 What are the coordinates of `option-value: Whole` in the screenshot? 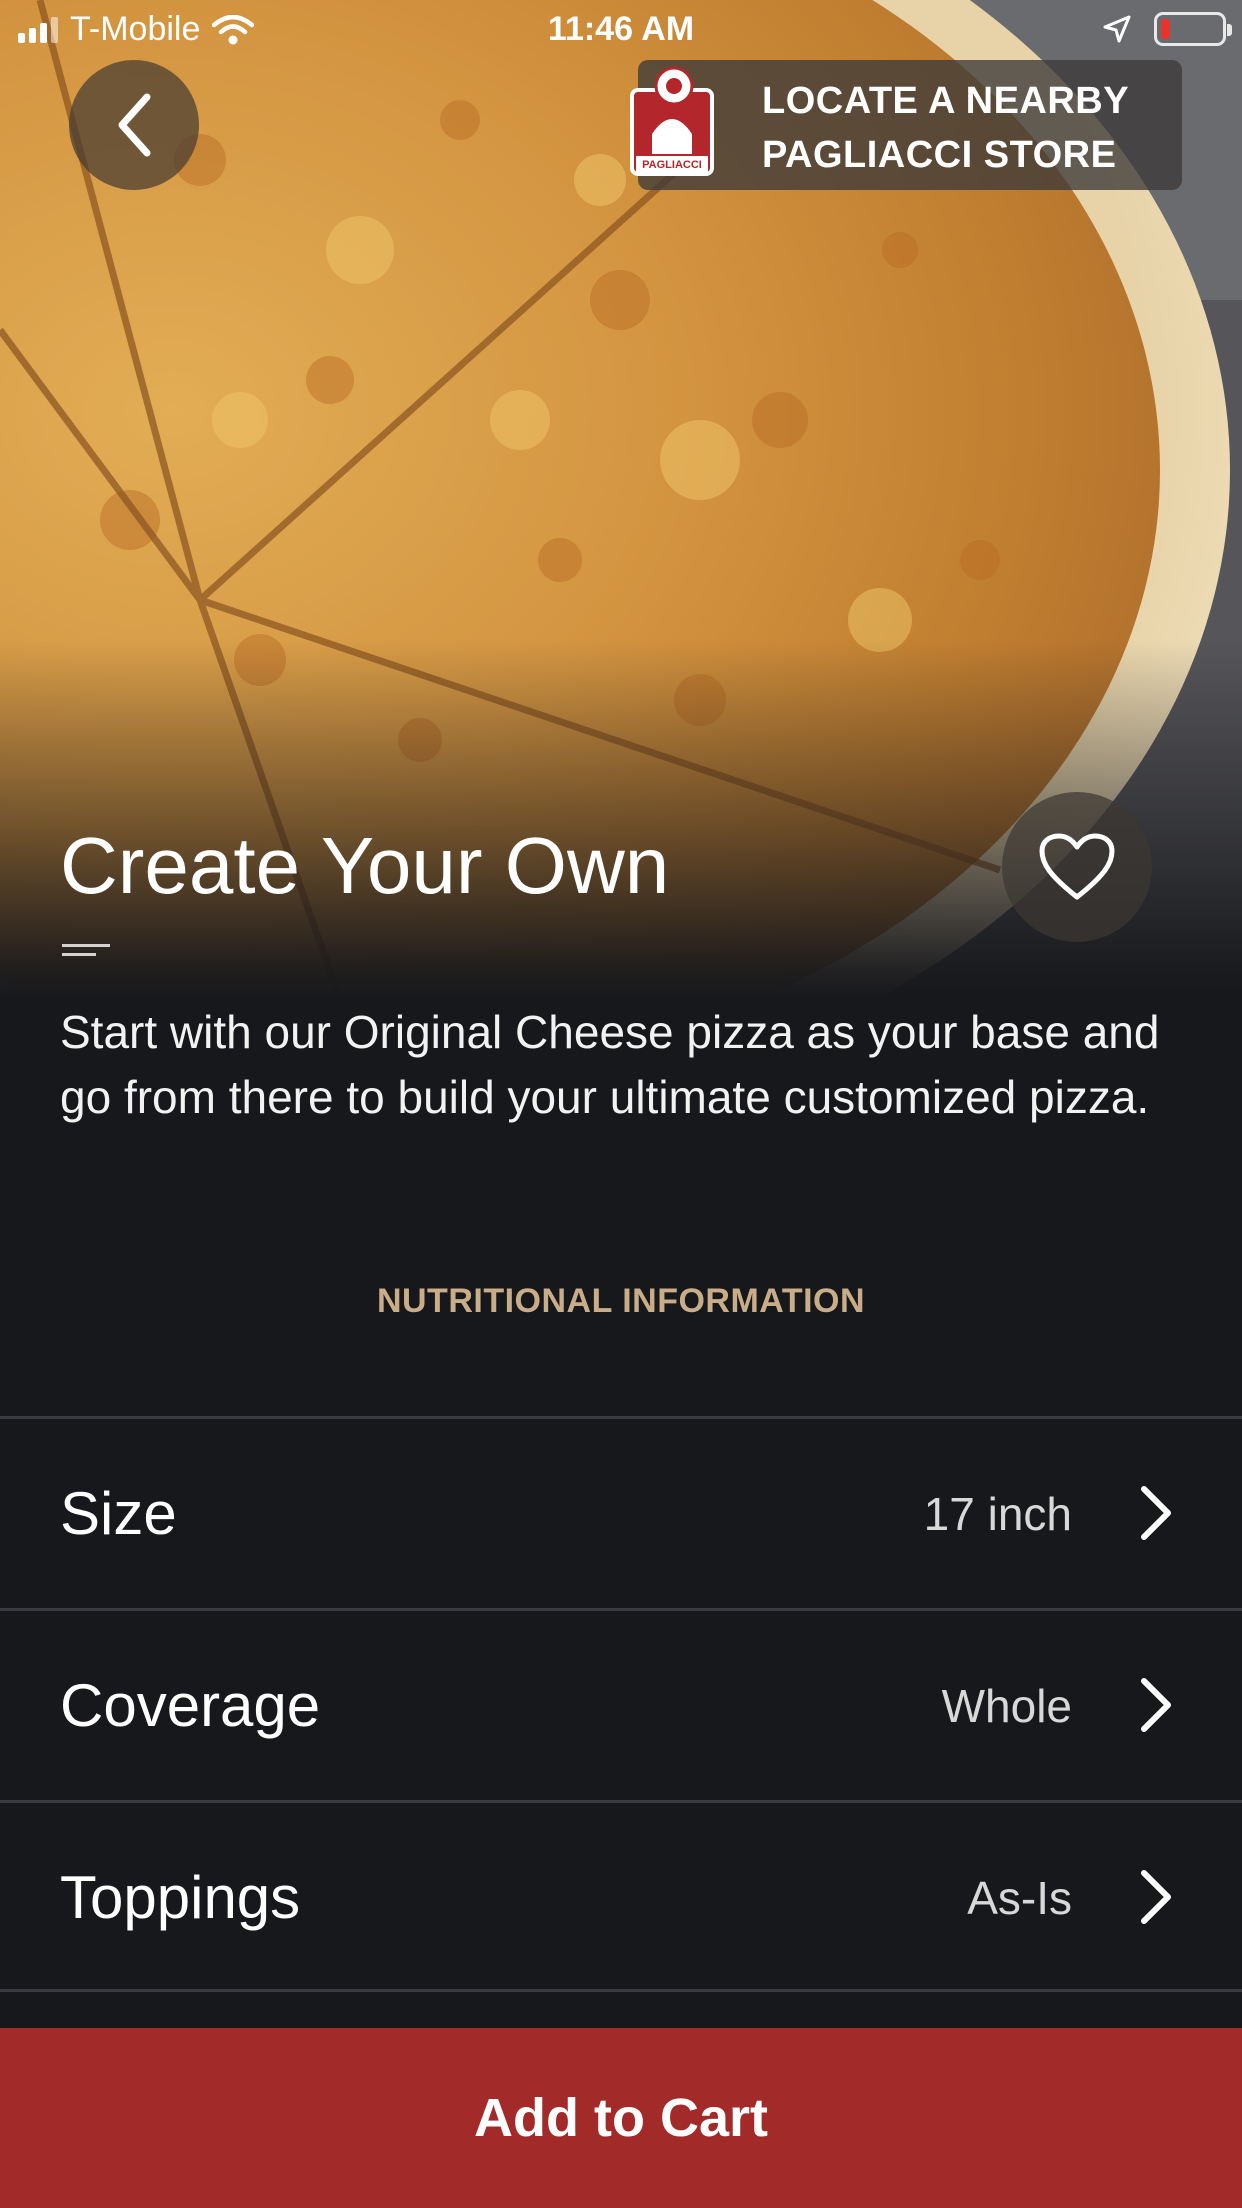 It's located at (1006, 1706).